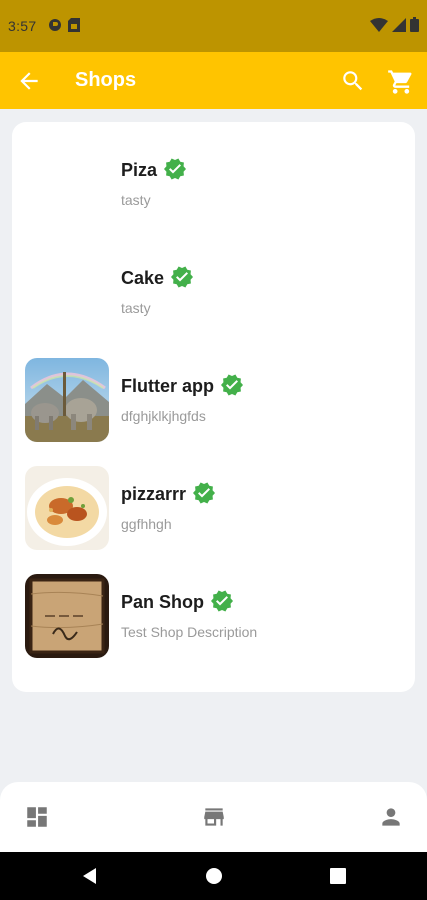 The width and height of the screenshot is (427, 900). I want to click on status-right-icons, so click(394, 24).